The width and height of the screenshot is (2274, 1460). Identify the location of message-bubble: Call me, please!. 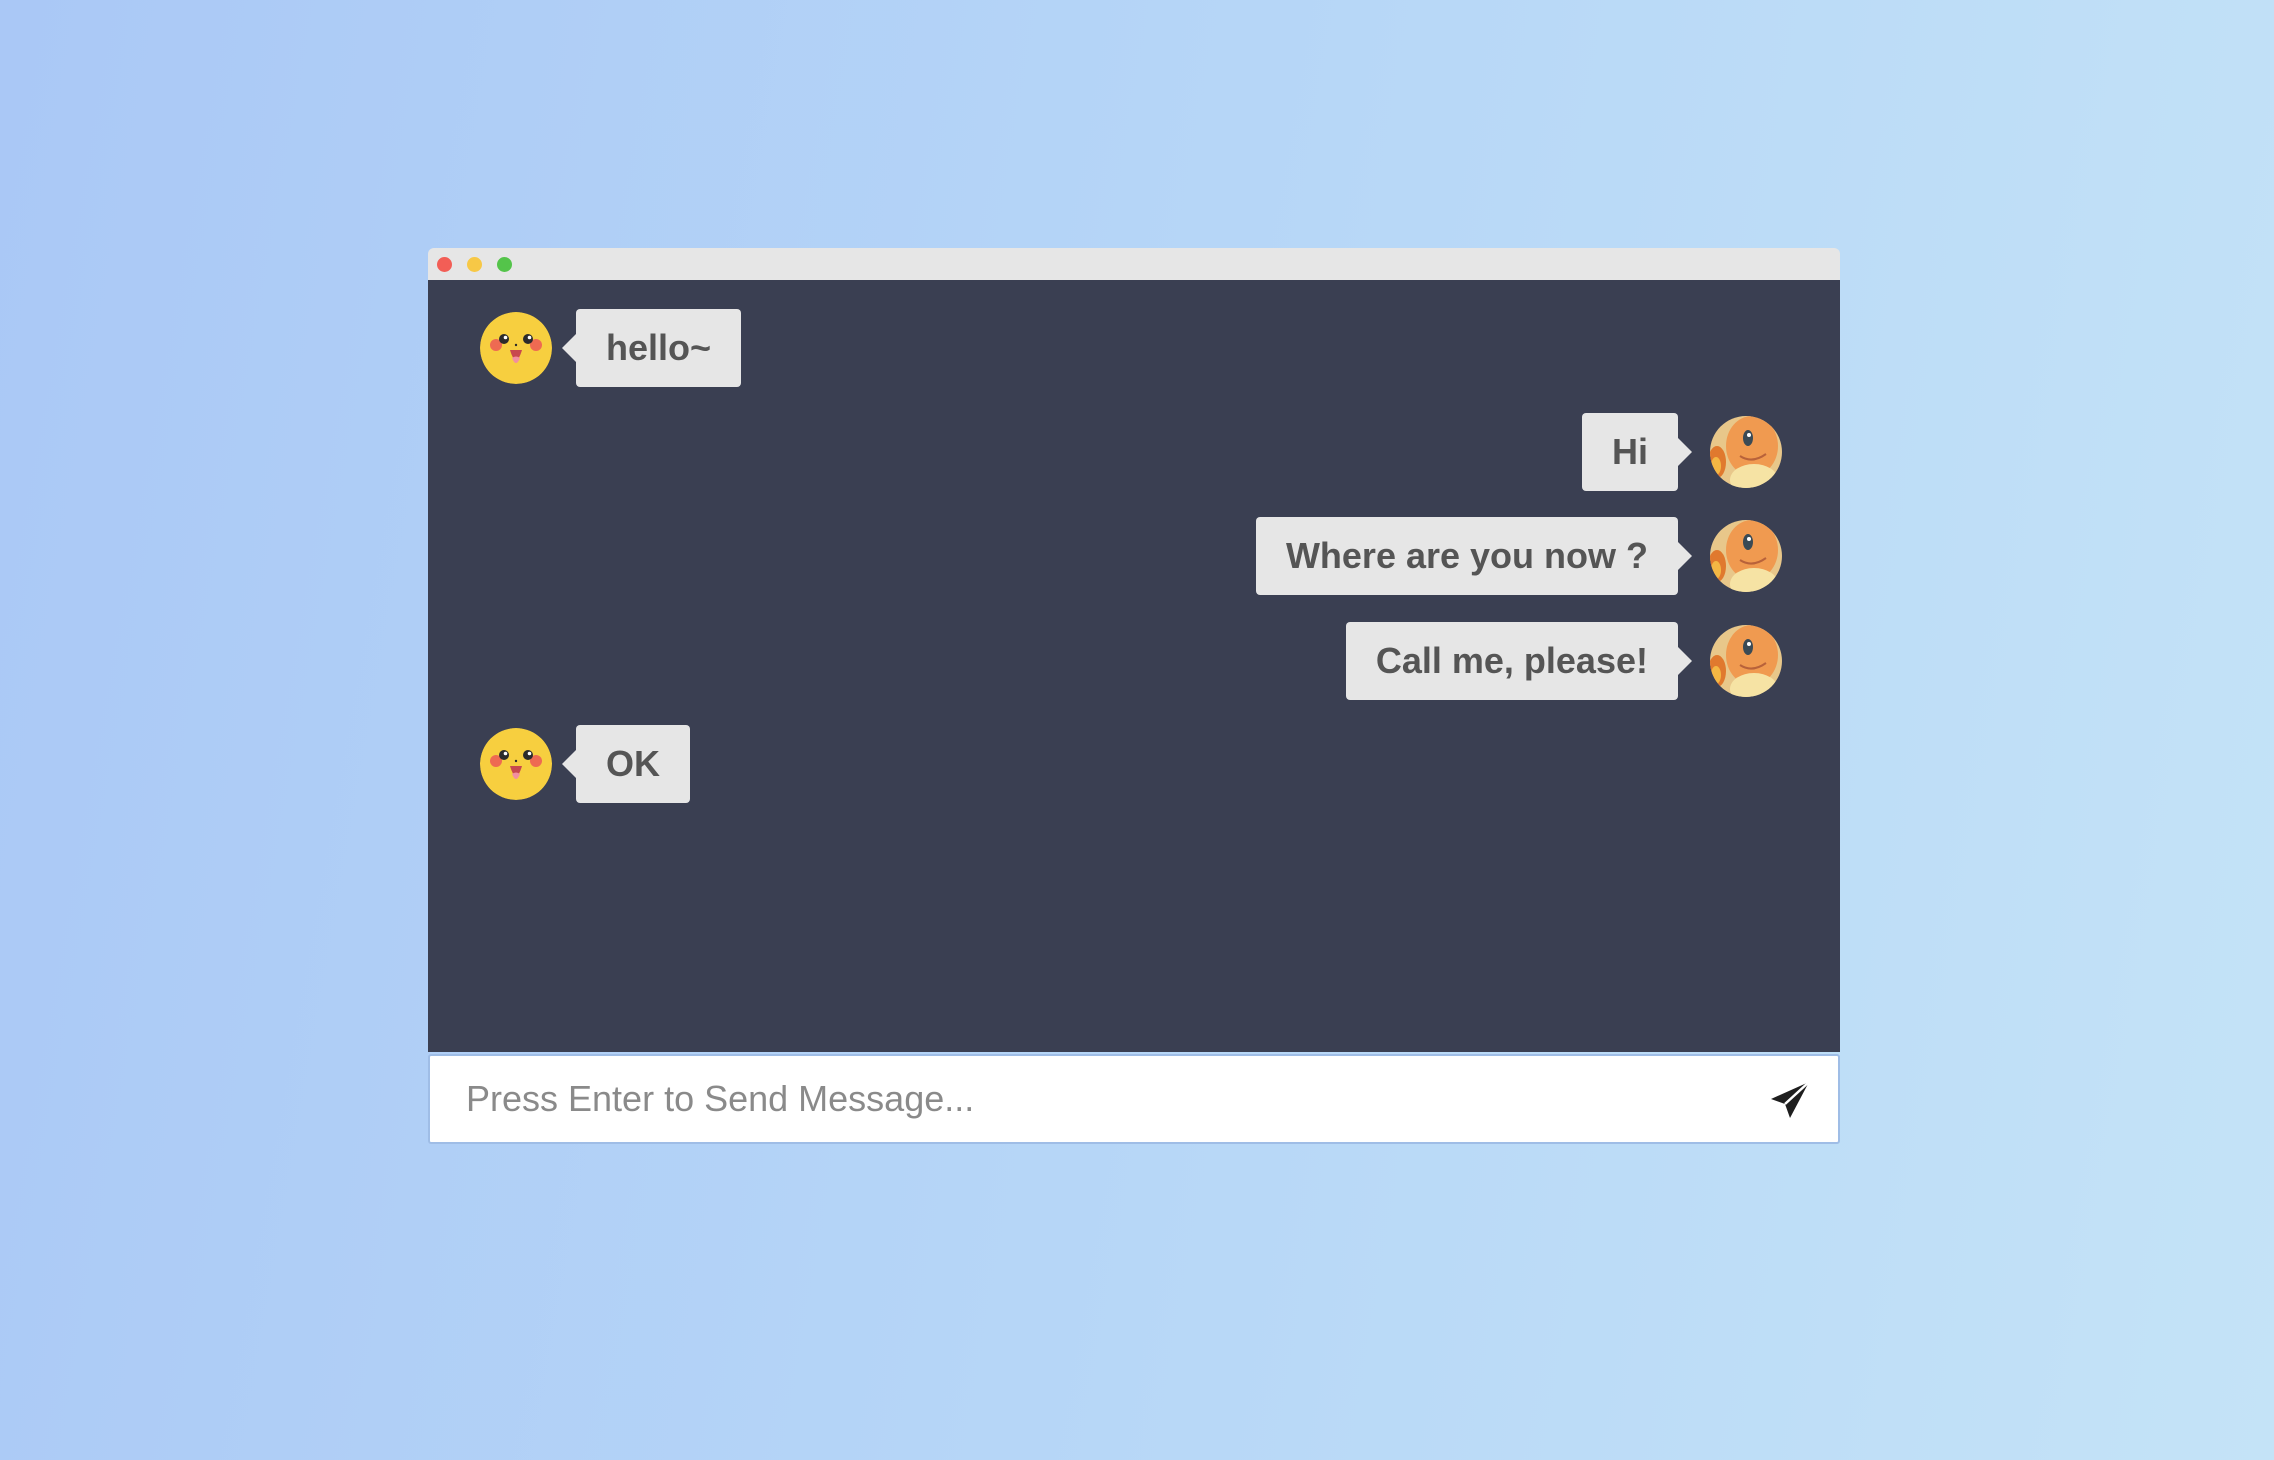
(1519, 661).